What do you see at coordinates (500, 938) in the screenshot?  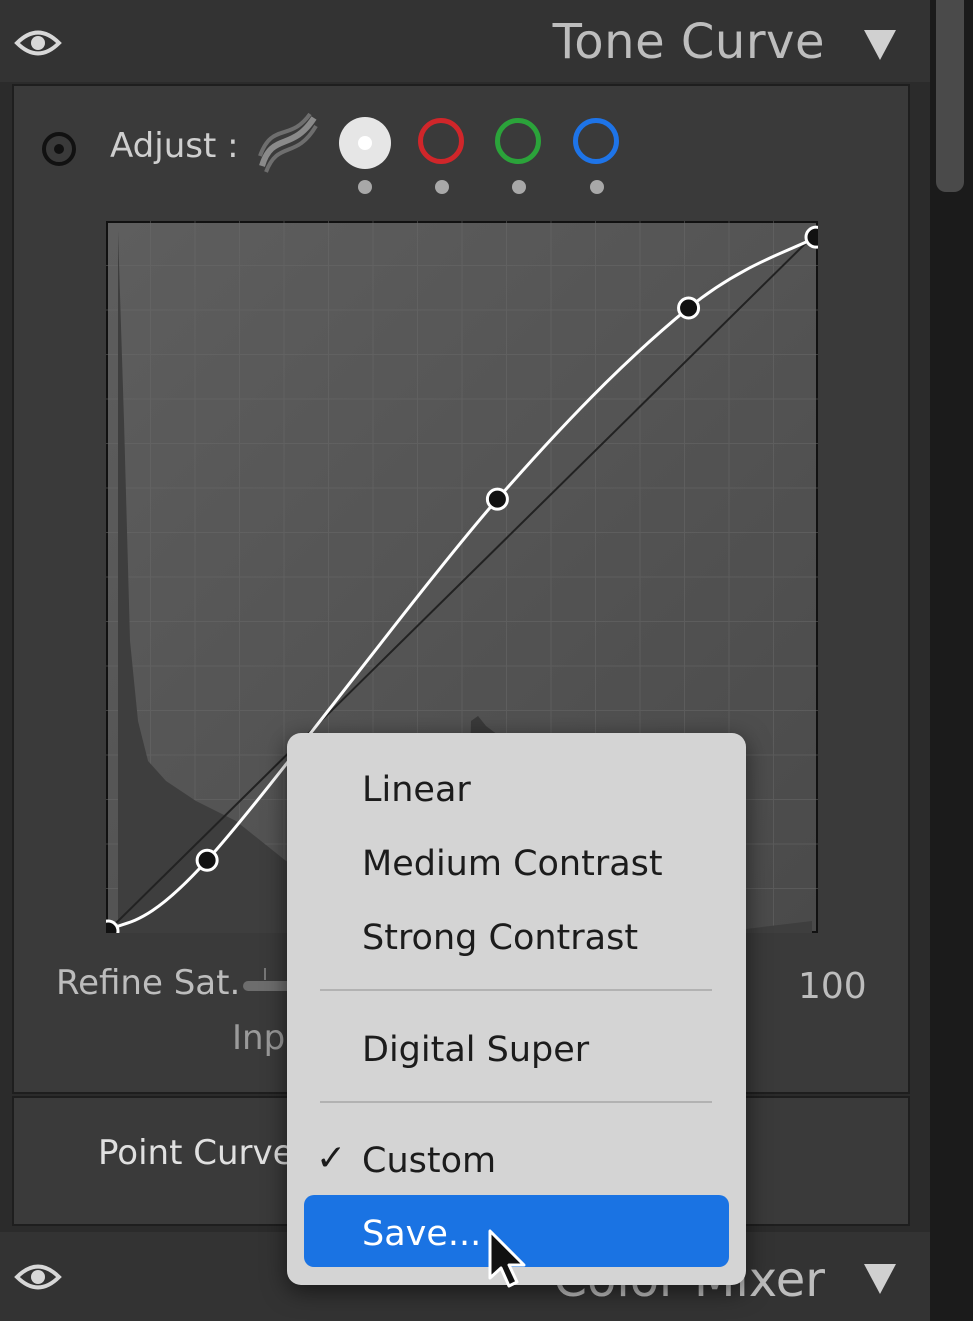 I see `menu-item-strong-contrast: Strong Contrast` at bounding box center [500, 938].